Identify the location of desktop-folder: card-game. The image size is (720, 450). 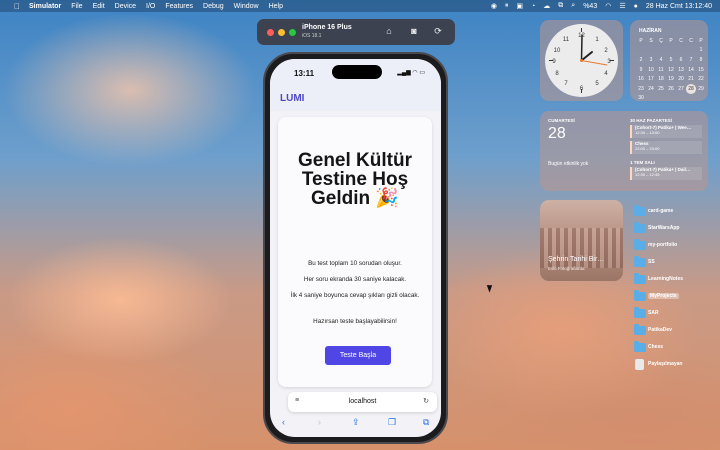
(672, 212).